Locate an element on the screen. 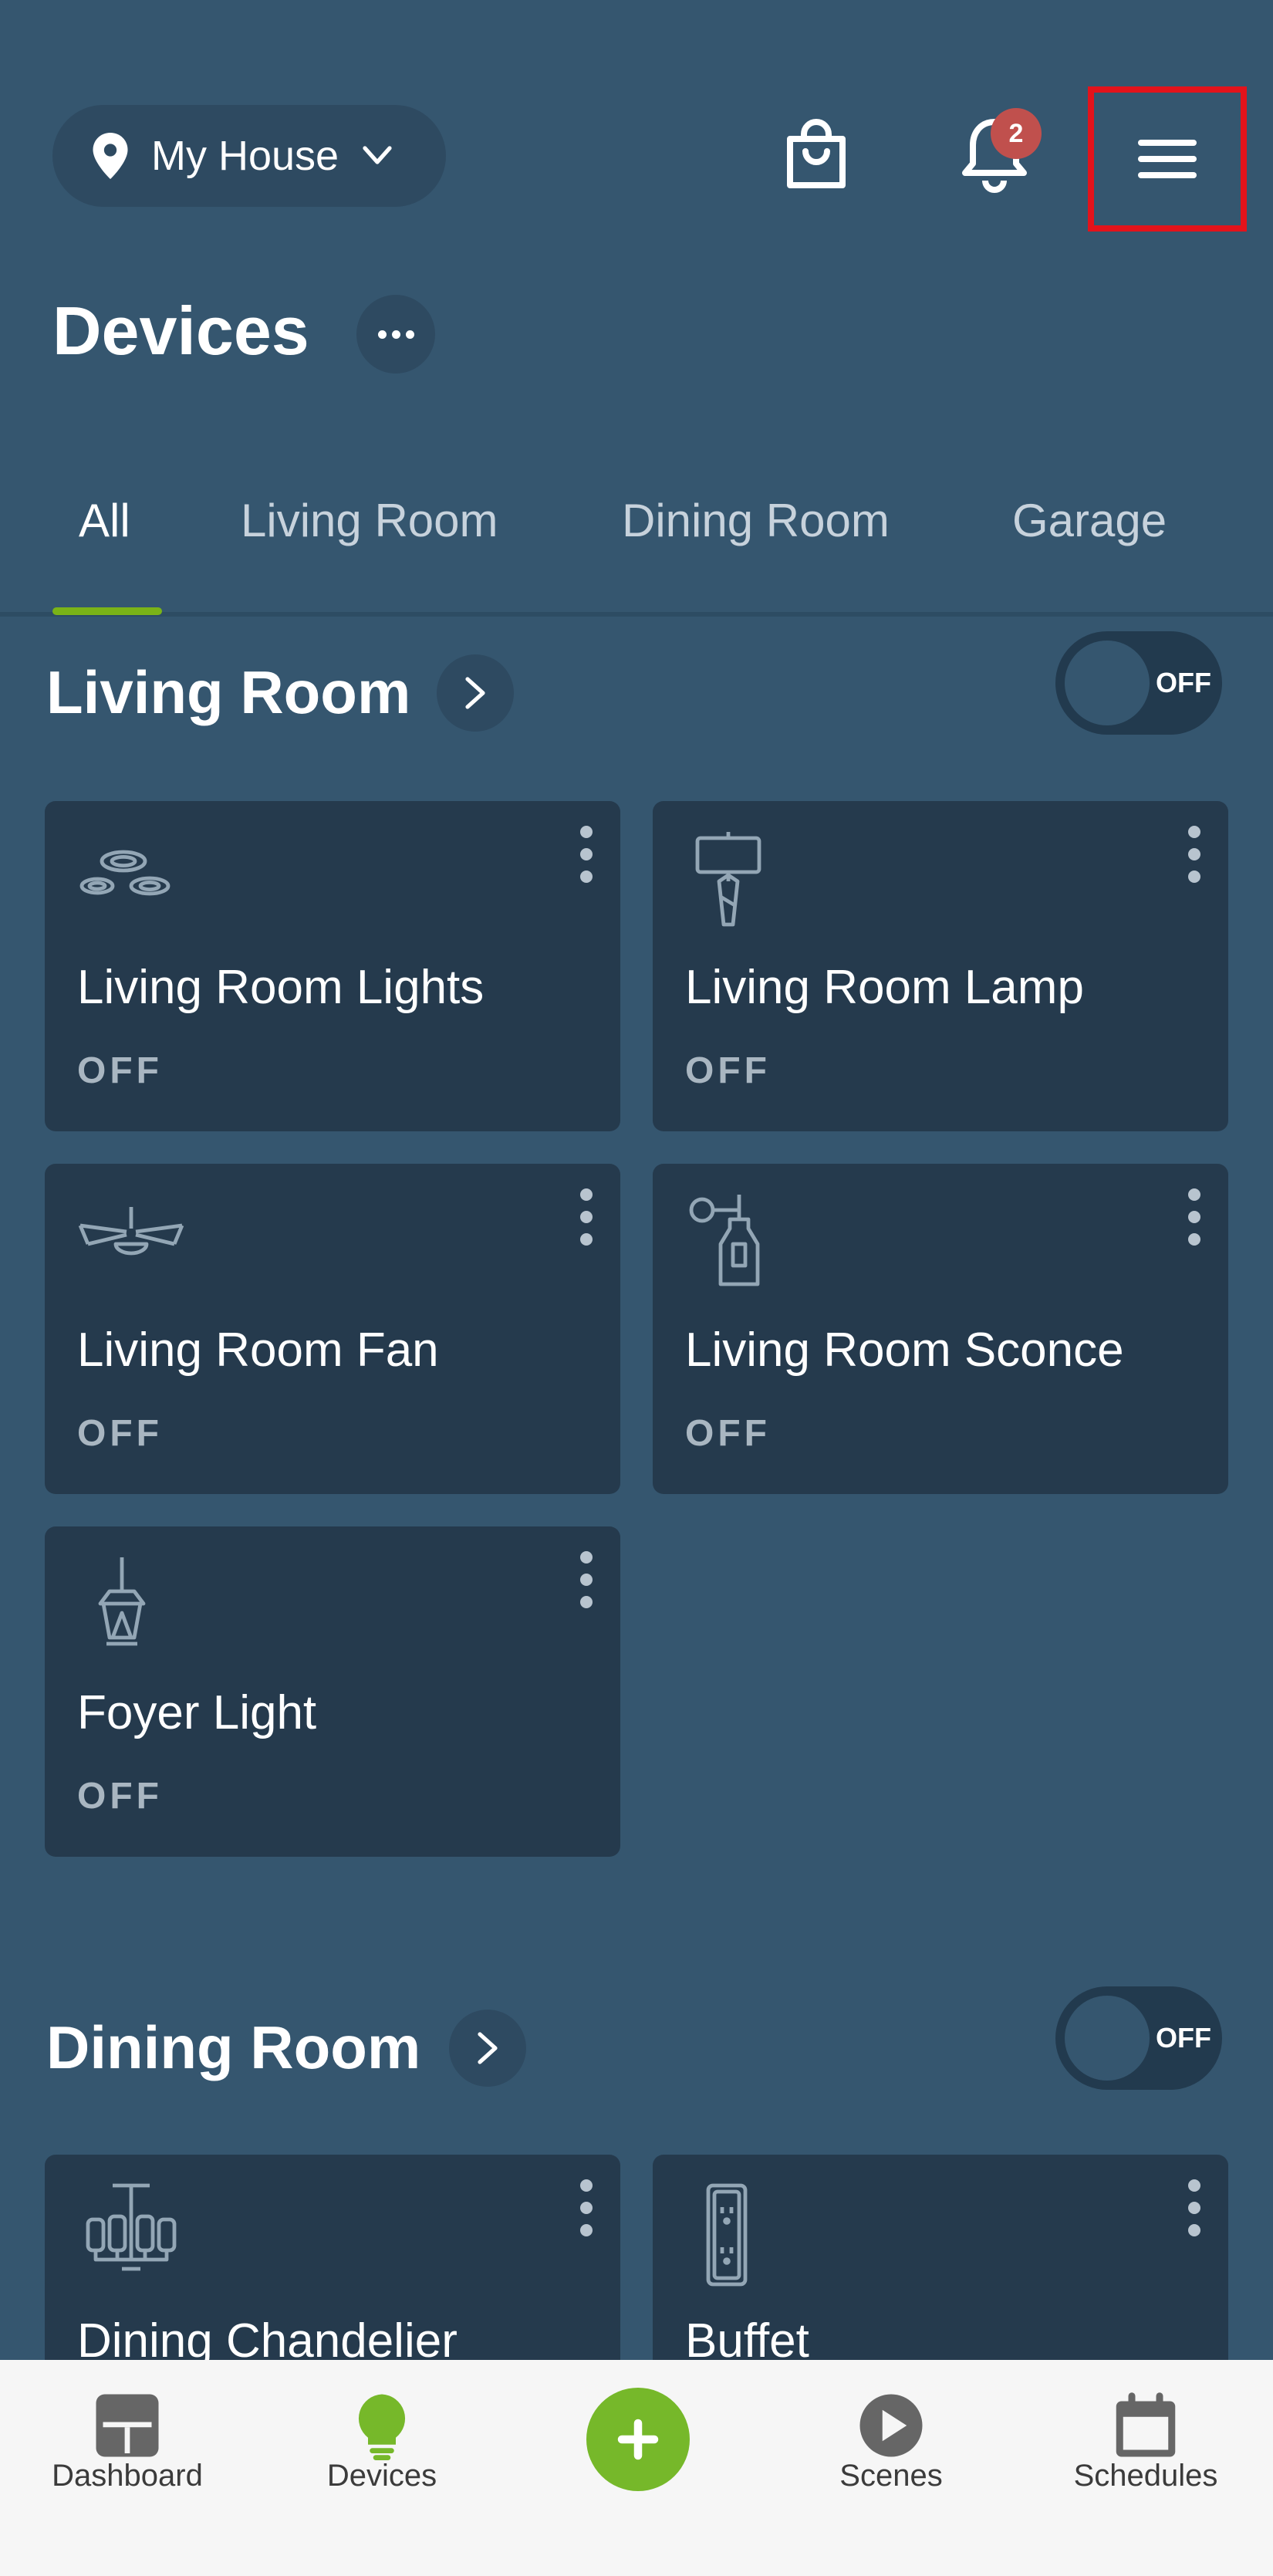  living-room-open-button is located at coordinates (475, 693).